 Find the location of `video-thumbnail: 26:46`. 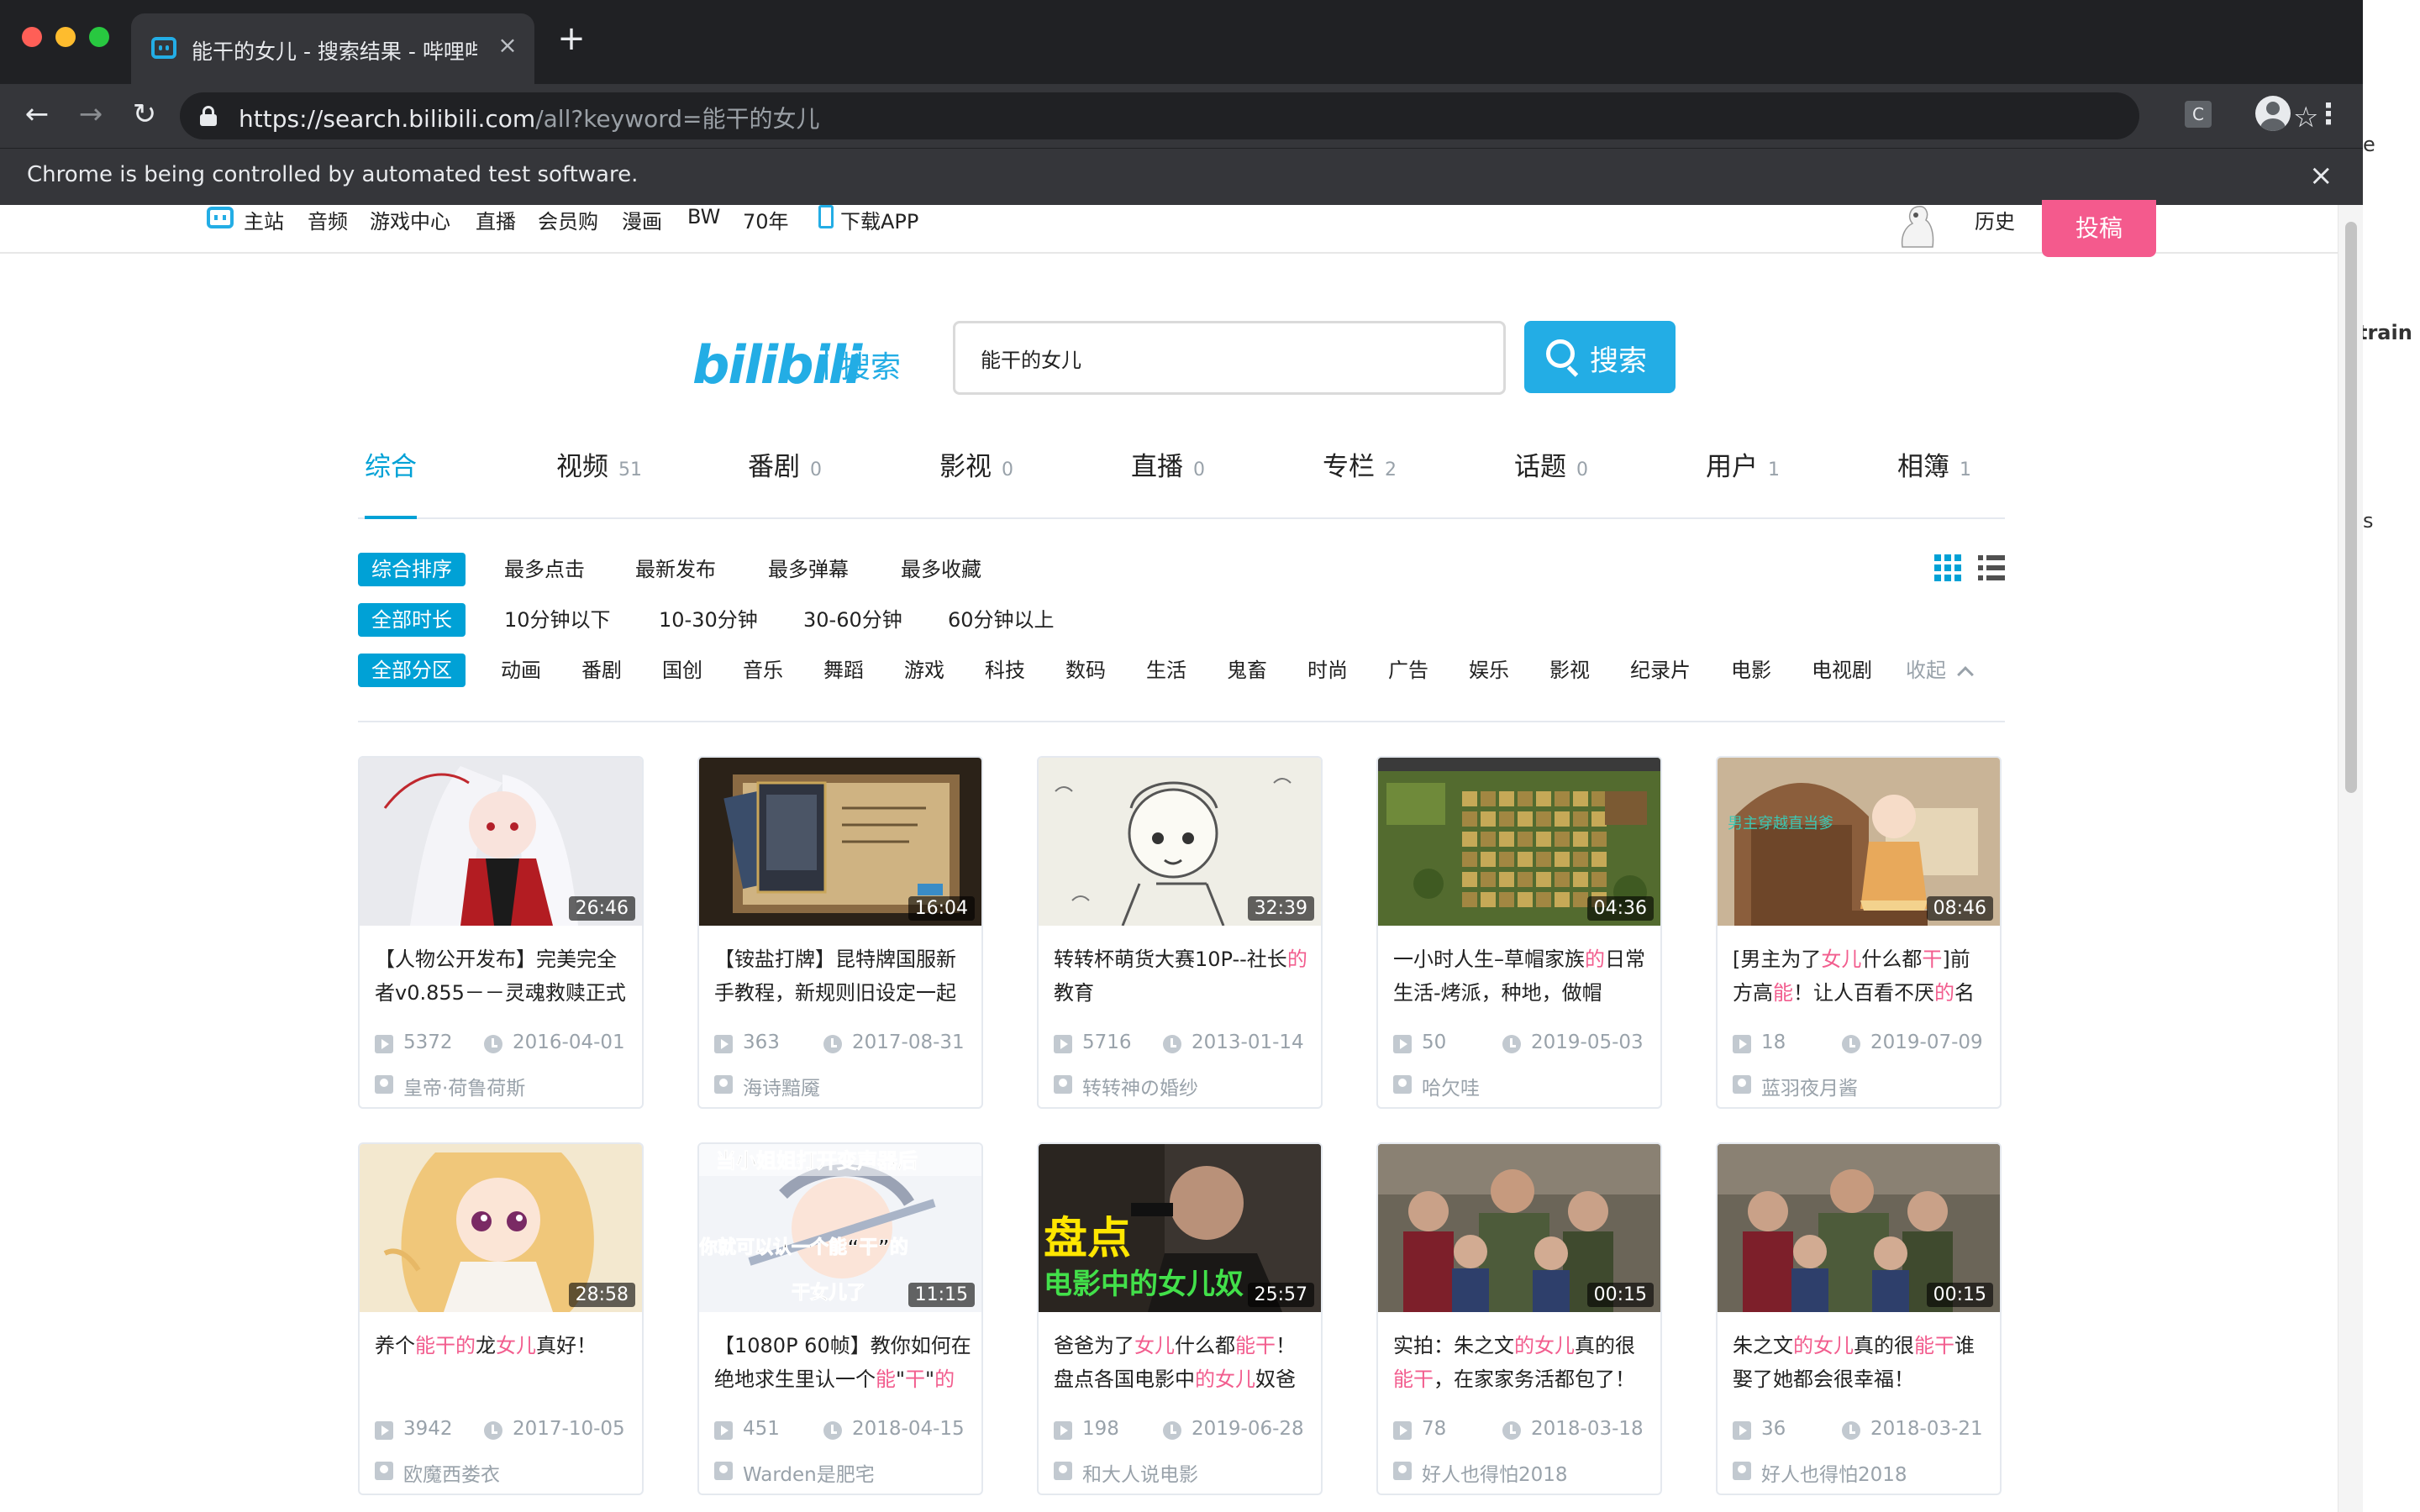

video-thumbnail: 26:46 is located at coordinates (501, 842).